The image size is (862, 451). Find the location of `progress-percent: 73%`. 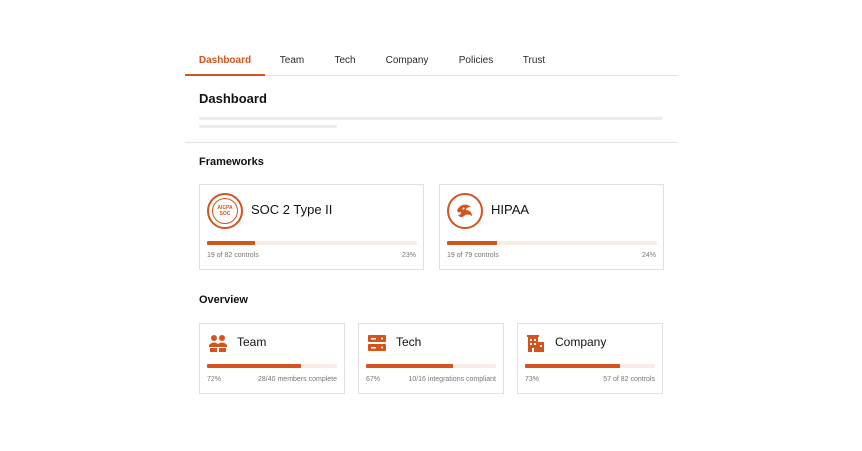

progress-percent: 73% is located at coordinates (532, 379).